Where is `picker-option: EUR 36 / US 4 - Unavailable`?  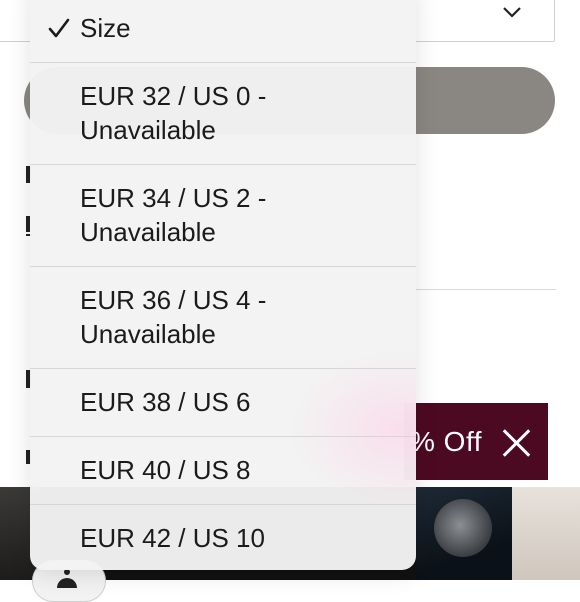
picker-option: EUR 36 / US 4 - Unavailable is located at coordinates (223, 317).